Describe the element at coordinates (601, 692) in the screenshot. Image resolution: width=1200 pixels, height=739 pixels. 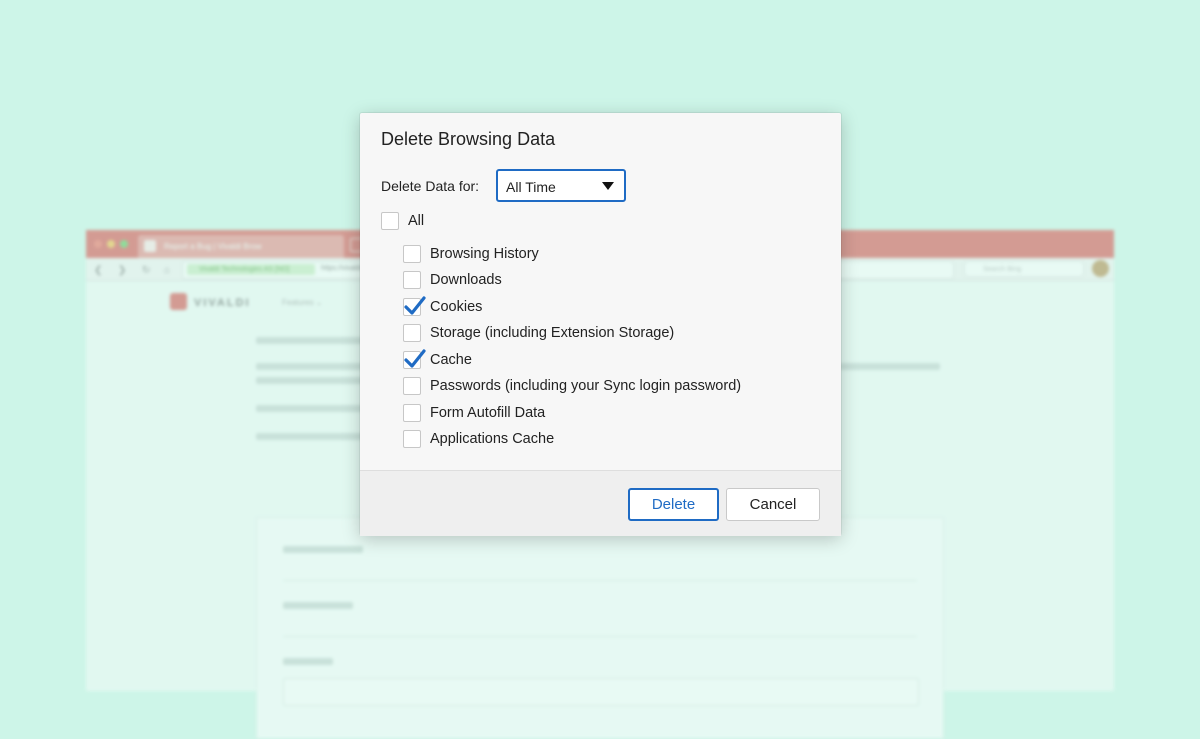
I see `text-field` at that location.